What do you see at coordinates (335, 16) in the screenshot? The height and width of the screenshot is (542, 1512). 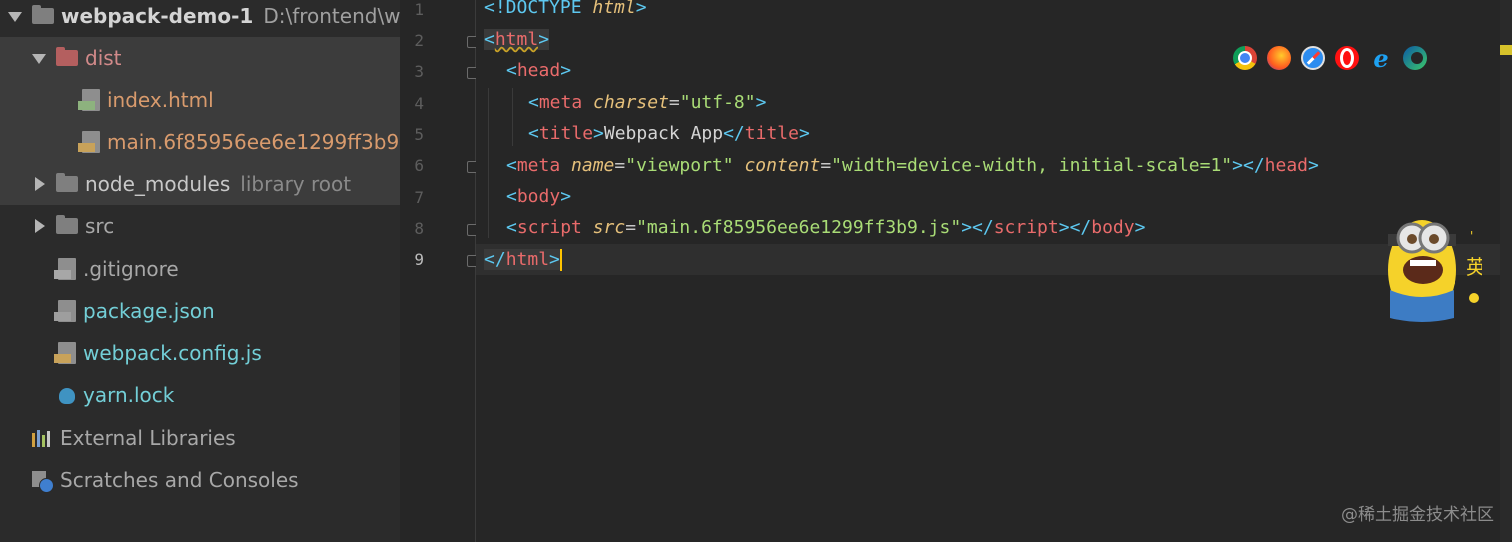 I see `project-path: D:\frontend\webpack-demo-1` at bounding box center [335, 16].